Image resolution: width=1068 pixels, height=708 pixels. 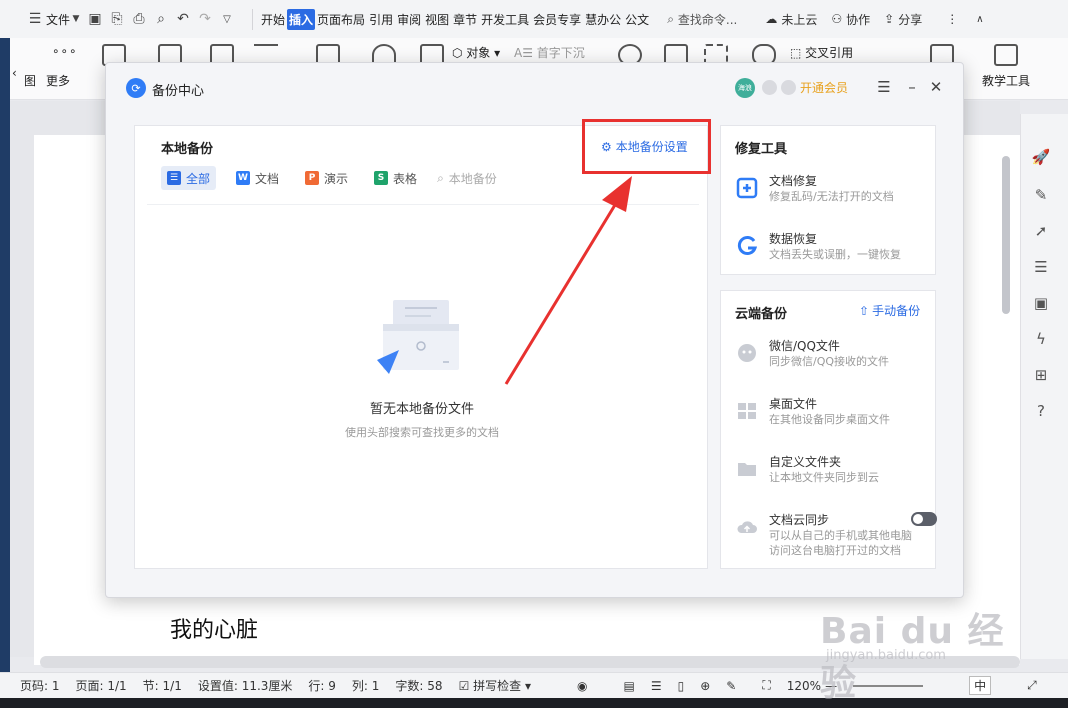 I want to click on tab-view: 视图, so click(x=437, y=19).